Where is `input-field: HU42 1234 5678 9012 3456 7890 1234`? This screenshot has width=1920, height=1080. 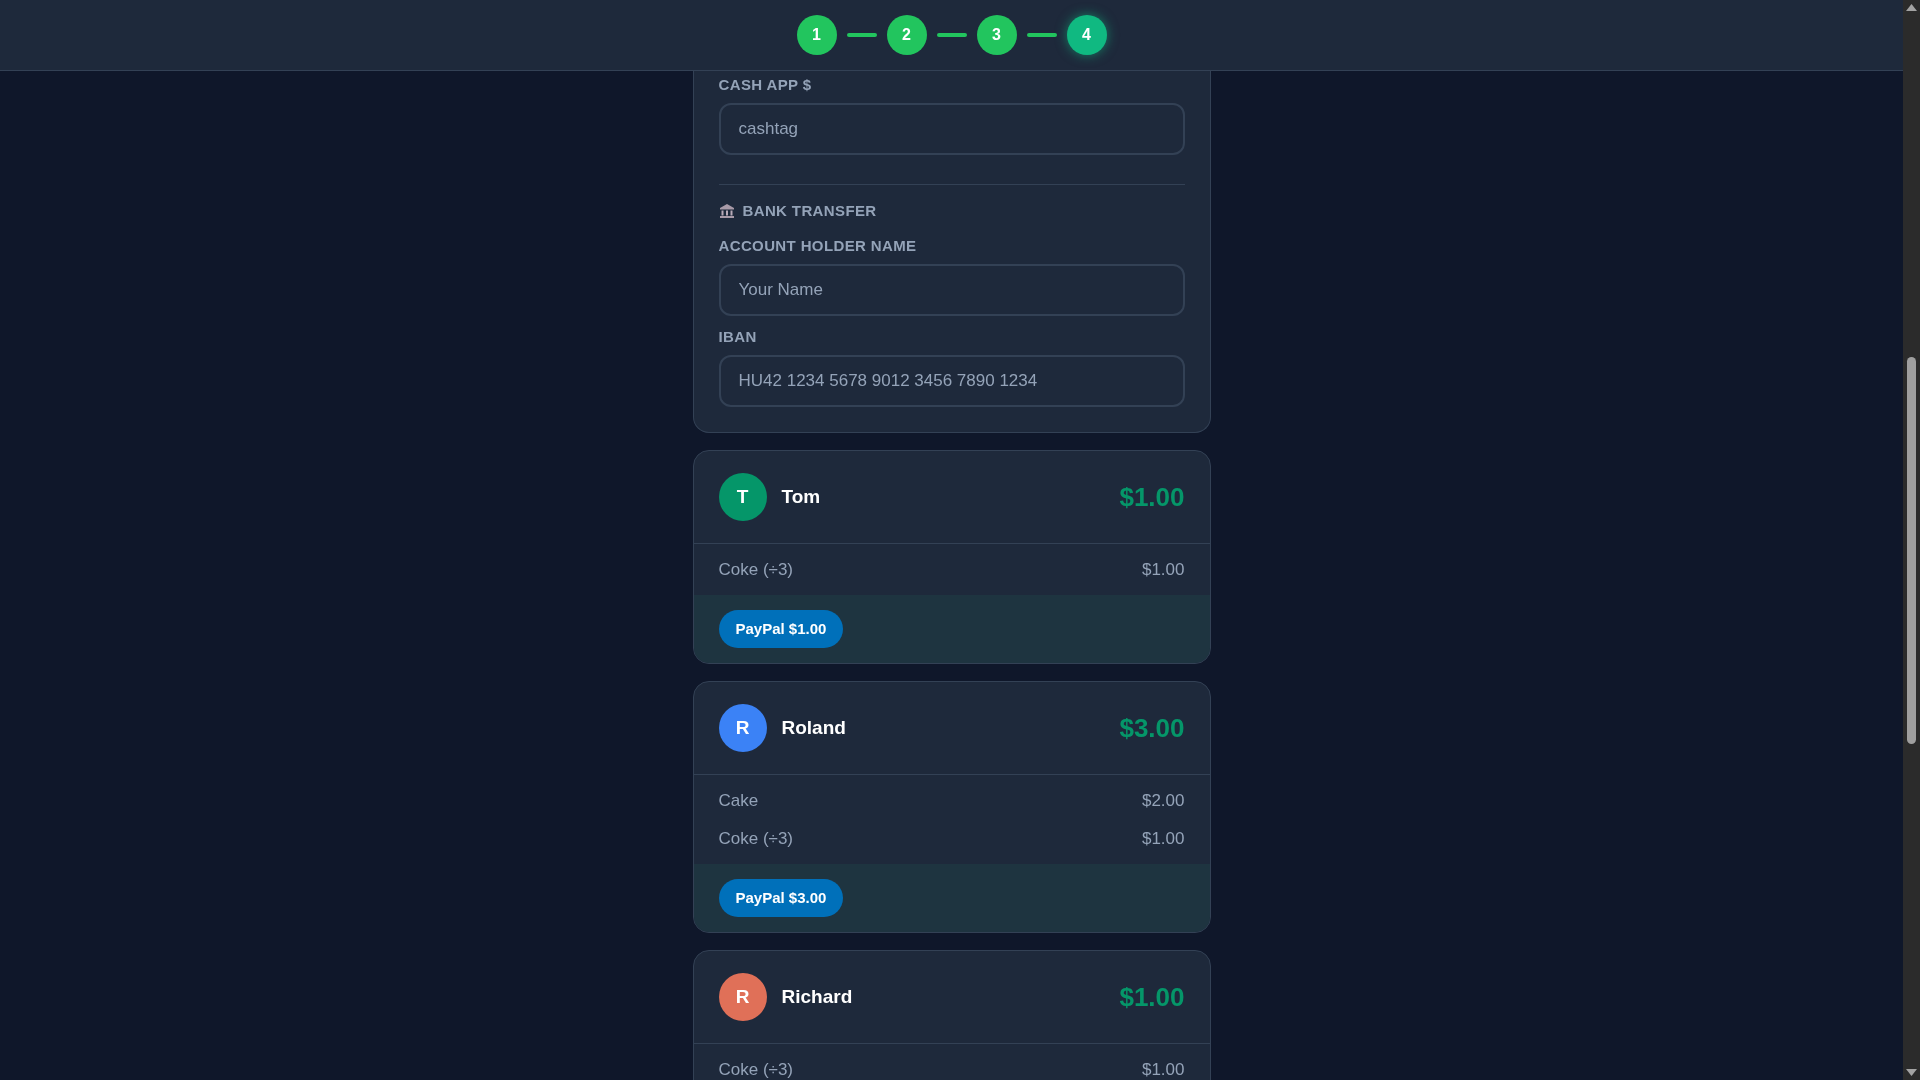 input-field: HU42 1234 5678 9012 3456 7890 1234 is located at coordinates (951, 381).